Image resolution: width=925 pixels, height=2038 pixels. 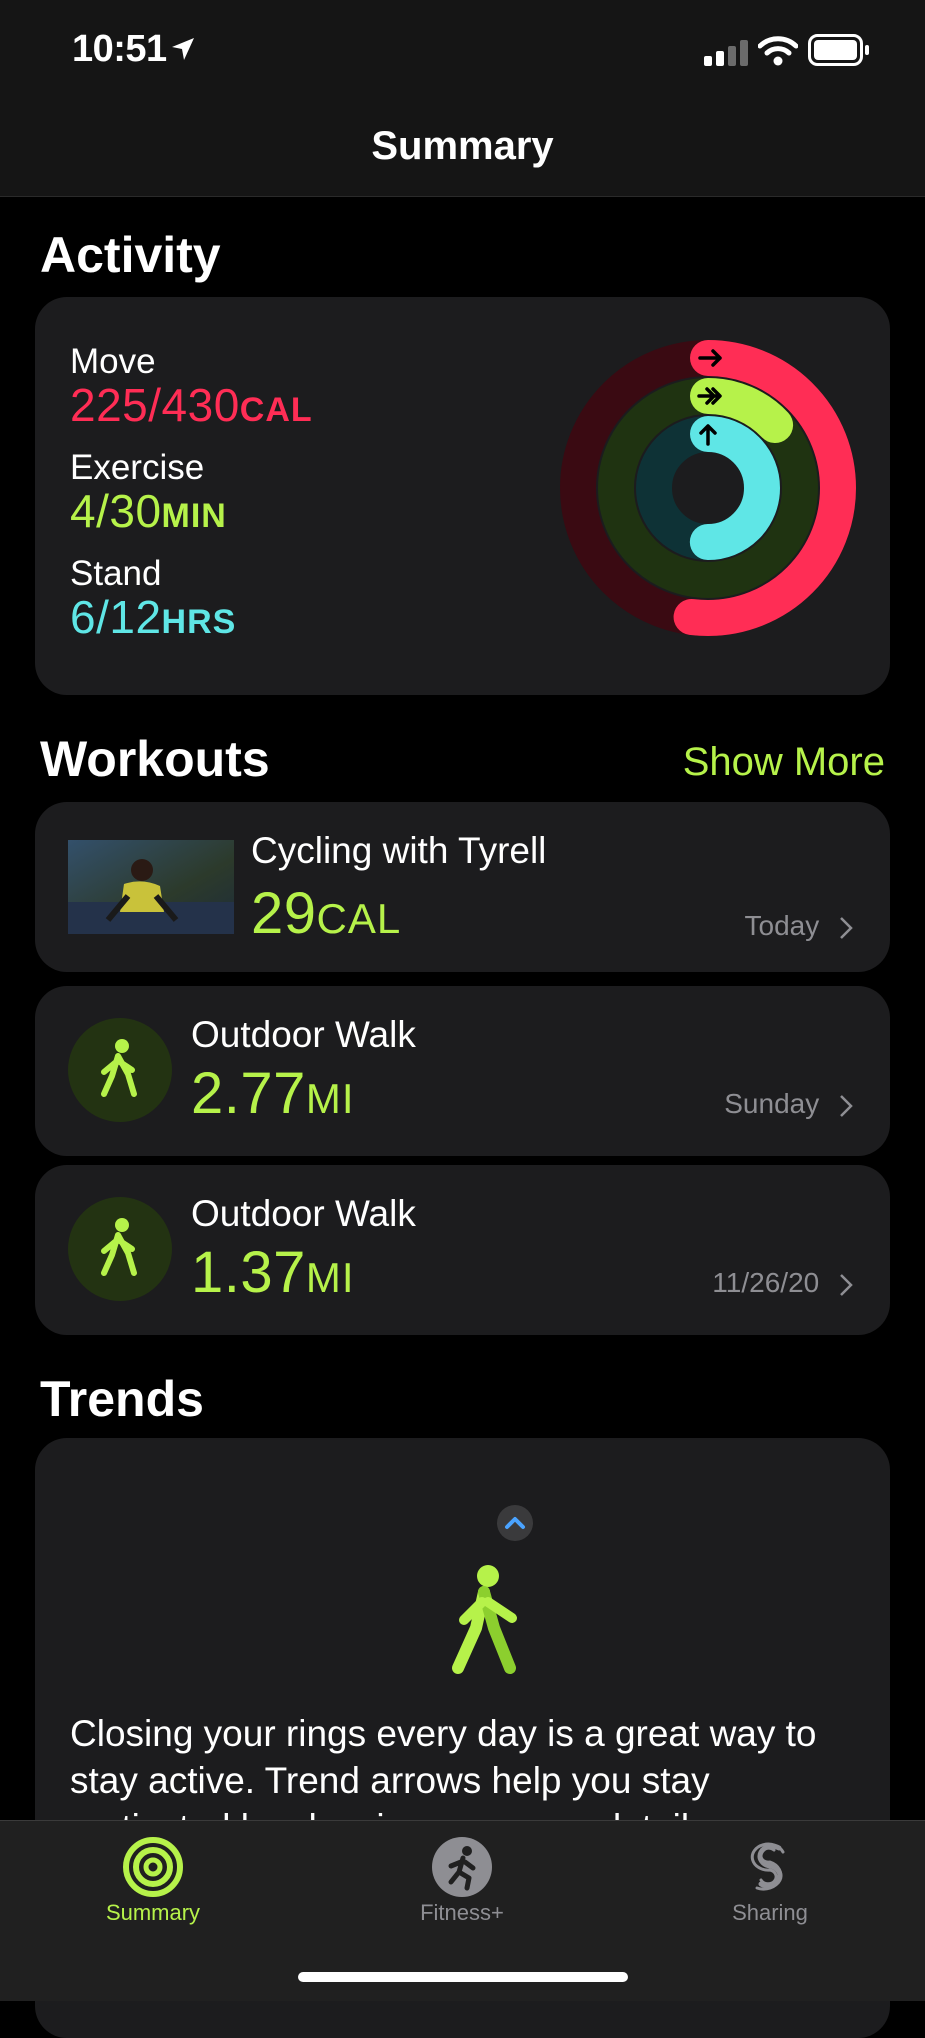 I want to click on cellular-signal-icon, so click(x=726, y=53).